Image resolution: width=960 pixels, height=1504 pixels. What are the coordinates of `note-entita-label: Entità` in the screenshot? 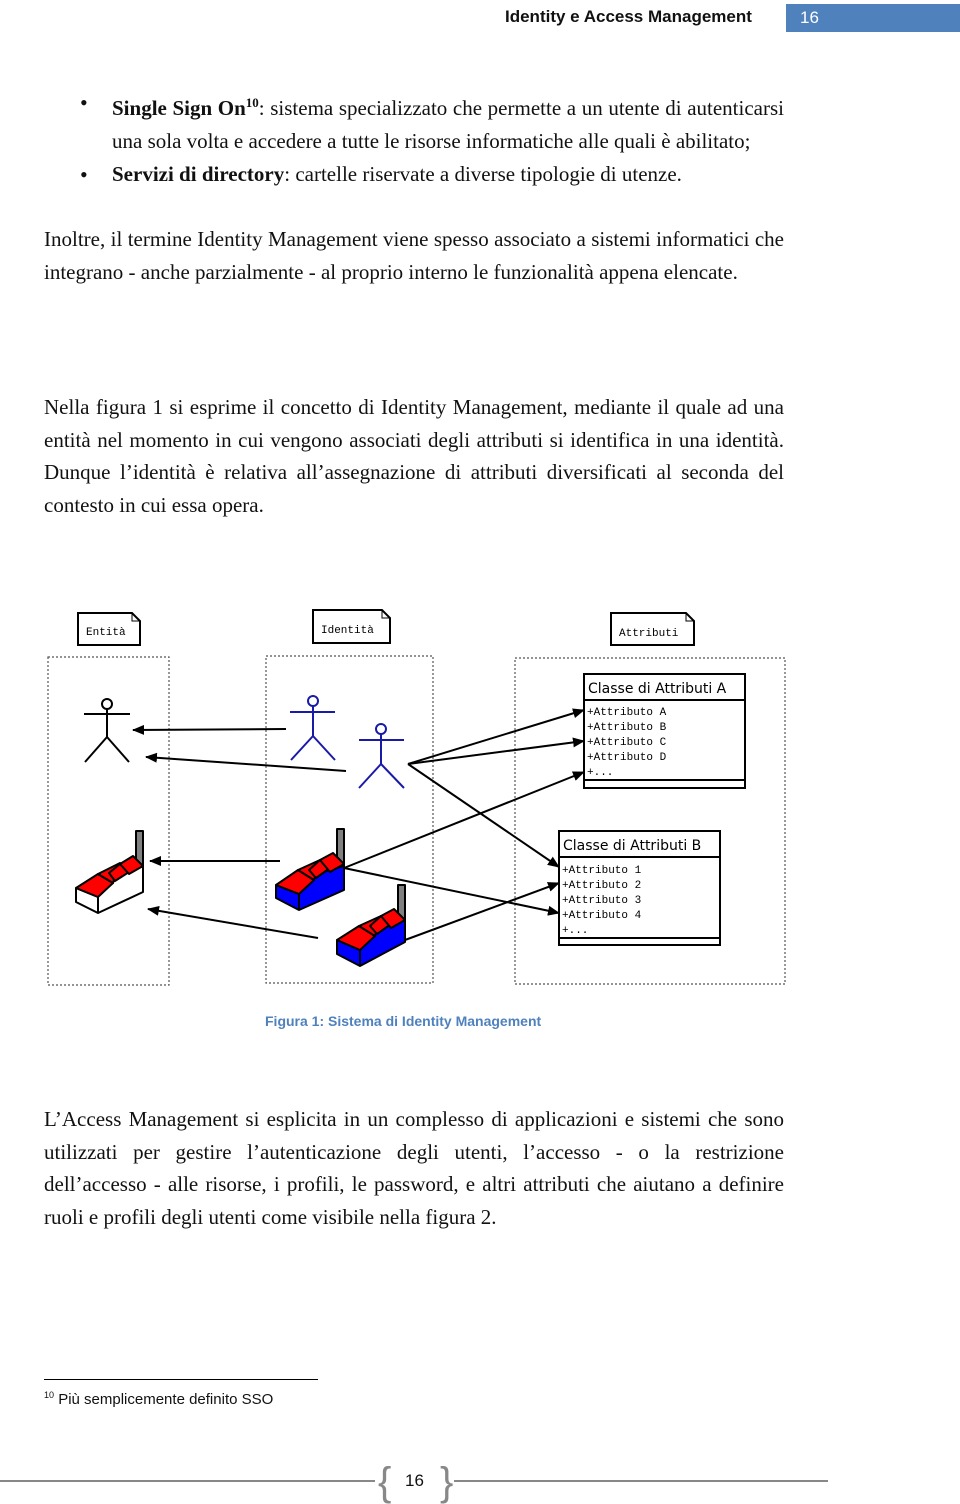 It's located at (106, 633).